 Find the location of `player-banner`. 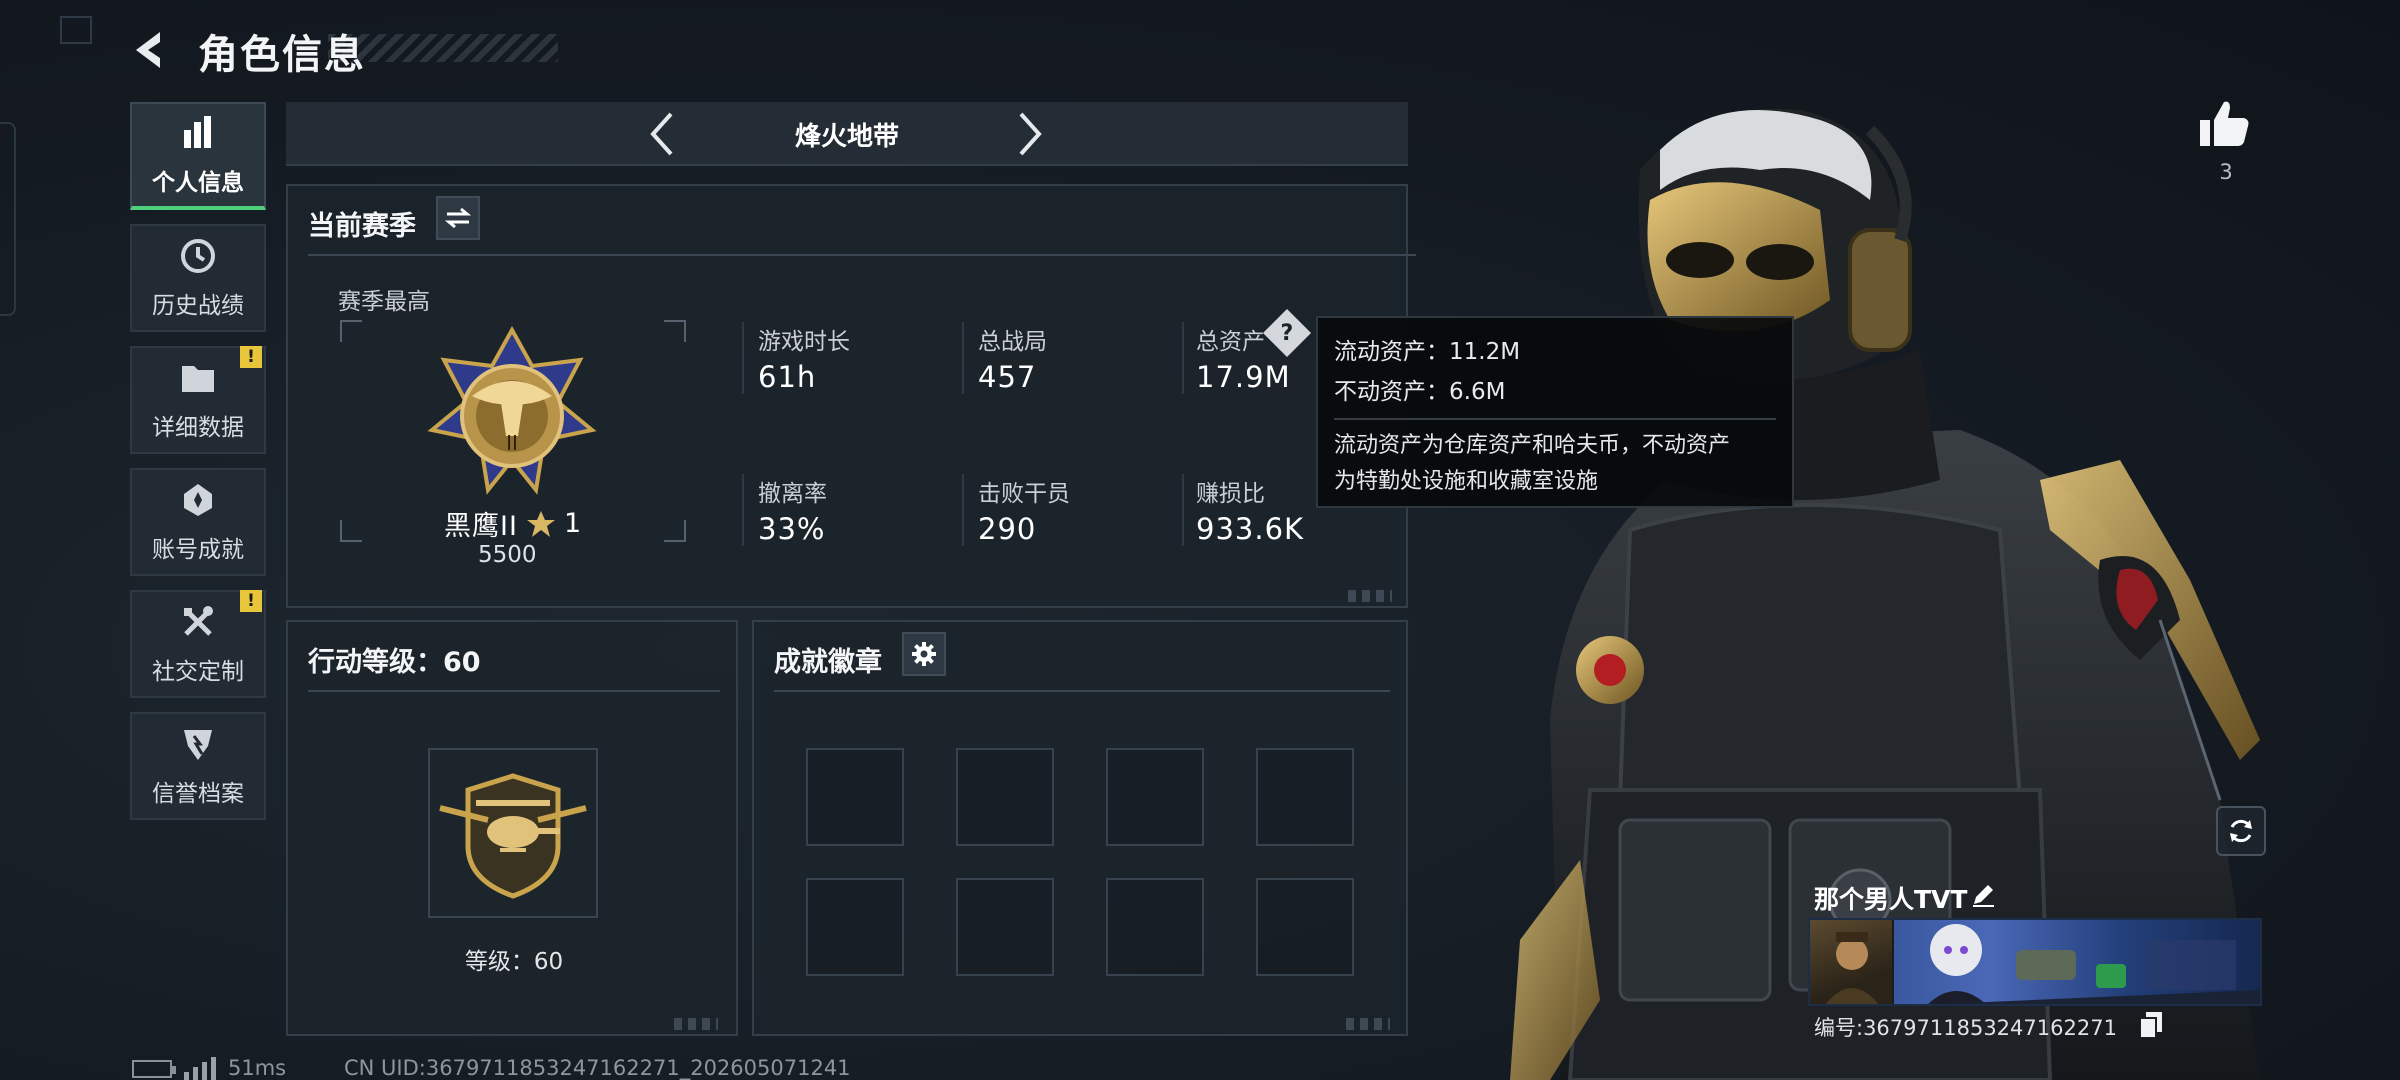

player-banner is located at coordinates (2035, 962).